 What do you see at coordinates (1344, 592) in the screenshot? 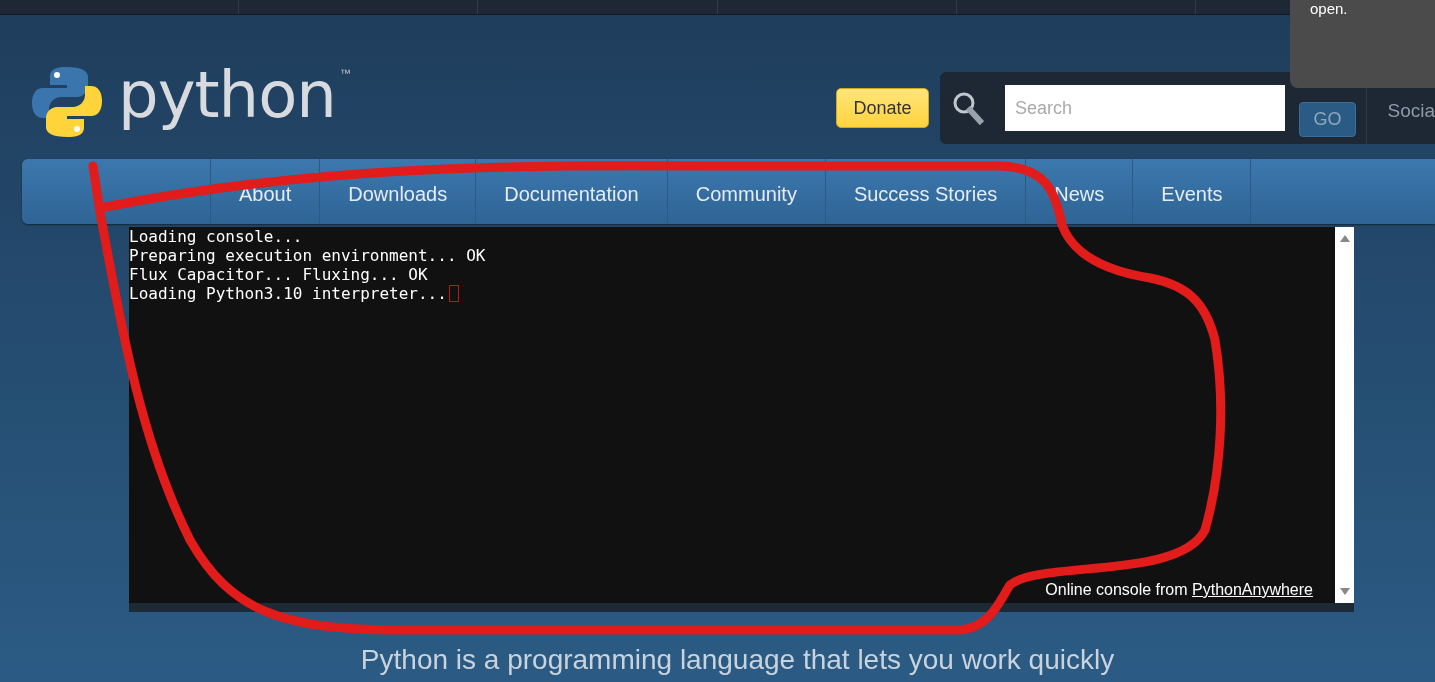
I see `scroll-down-icon` at bounding box center [1344, 592].